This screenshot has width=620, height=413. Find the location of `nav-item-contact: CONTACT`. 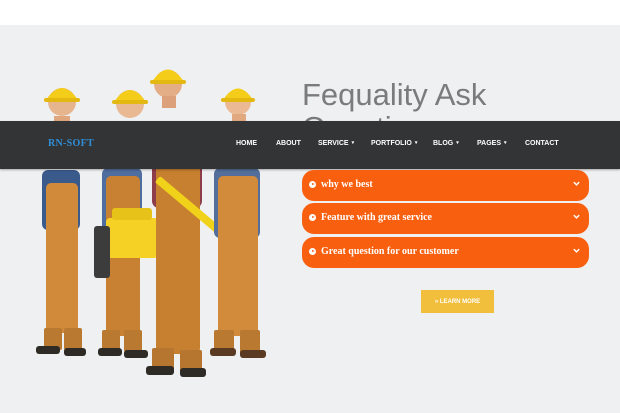

nav-item-contact: CONTACT is located at coordinates (542, 143).